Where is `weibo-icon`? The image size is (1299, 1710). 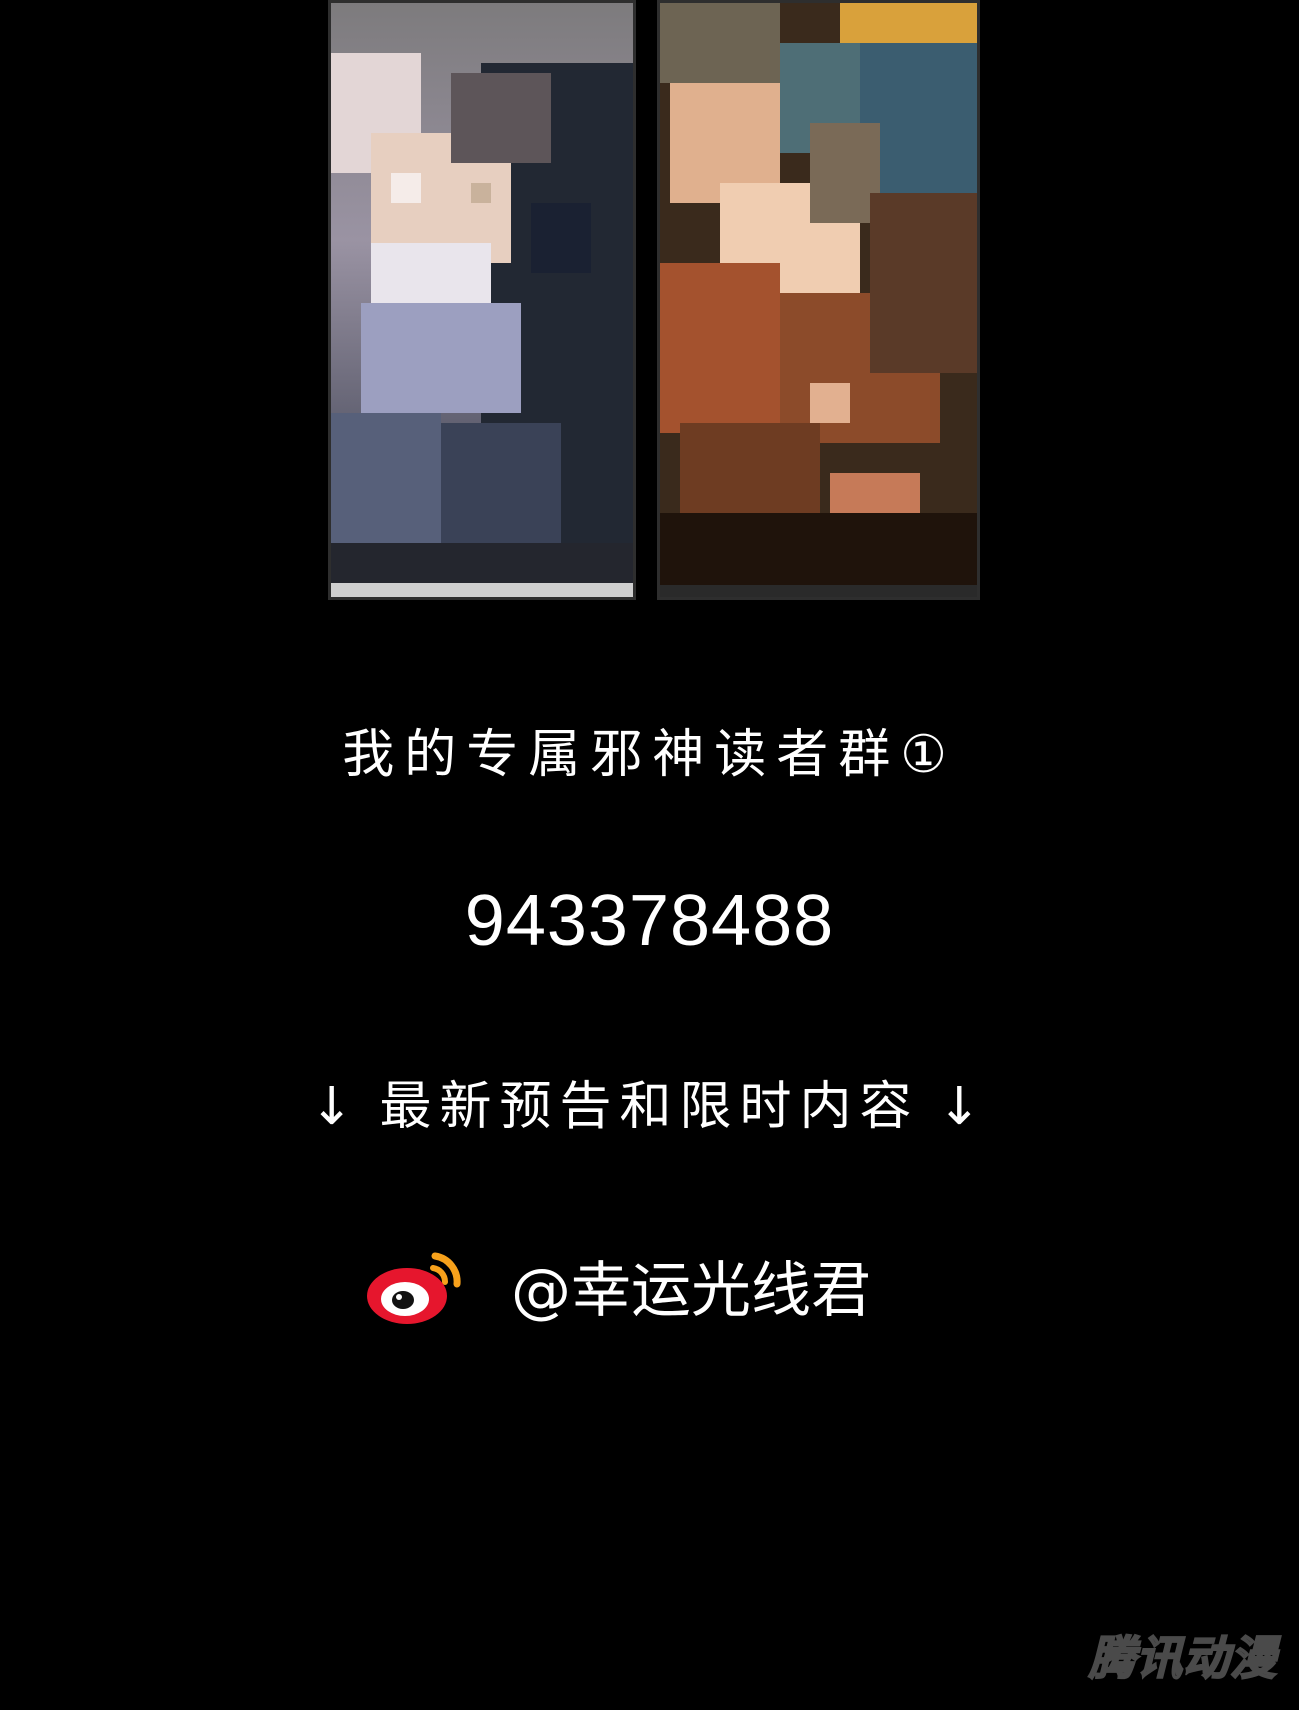
weibo-icon is located at coordinates (414, 1288).